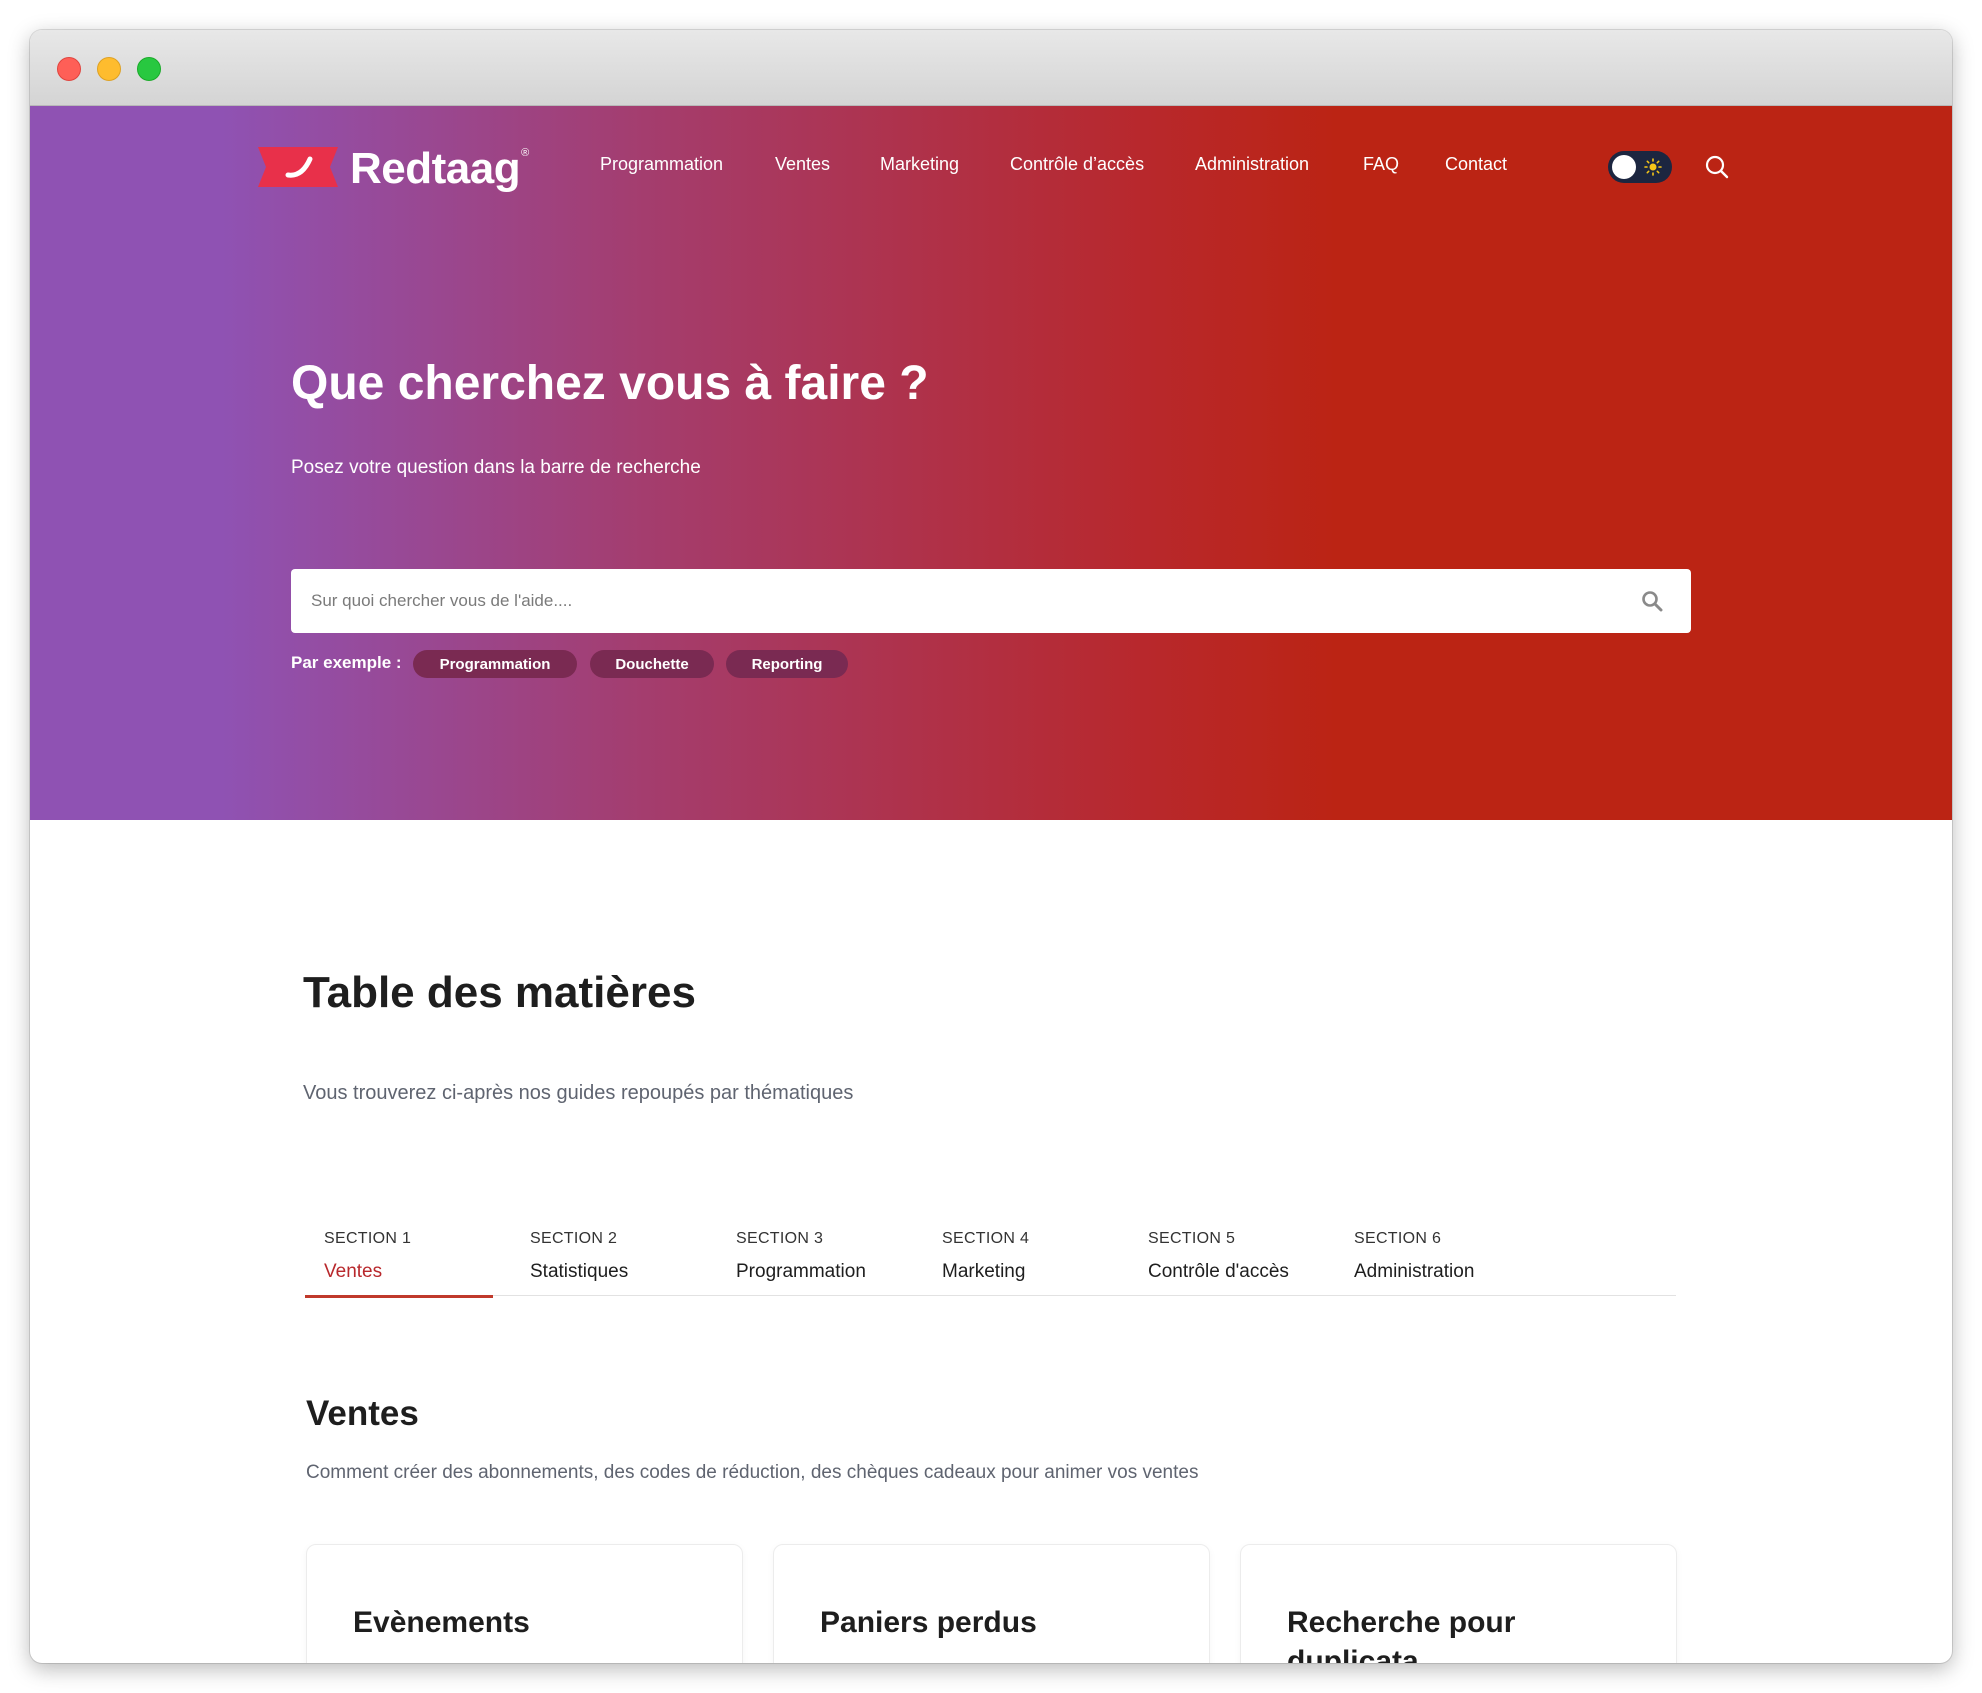 This screenshot has width=1982, height=1693. Describe the element at coordinates (525, 153) in the screenshot. I see `brand-registered-mark: ®` at that location.